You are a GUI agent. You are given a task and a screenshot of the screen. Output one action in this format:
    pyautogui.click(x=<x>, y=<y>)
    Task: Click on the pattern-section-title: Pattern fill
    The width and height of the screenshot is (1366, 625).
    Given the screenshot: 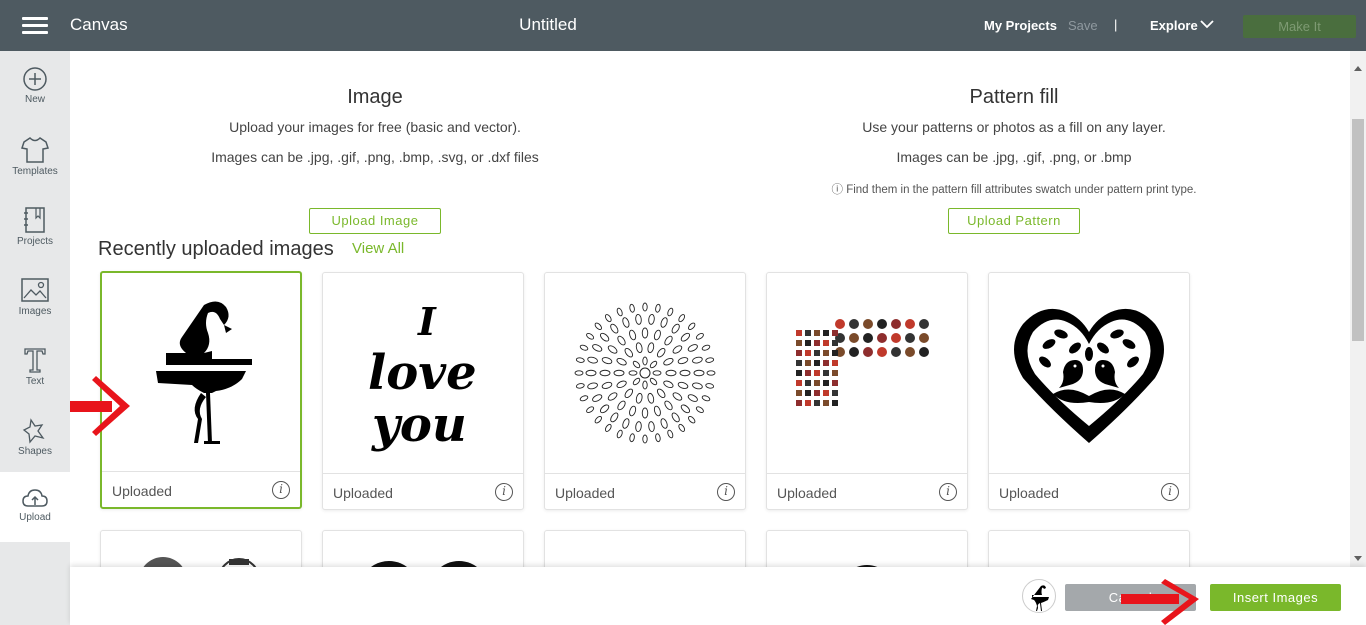 What is the action you would take?
    pyautogui.click(x=1014, y=97)
    